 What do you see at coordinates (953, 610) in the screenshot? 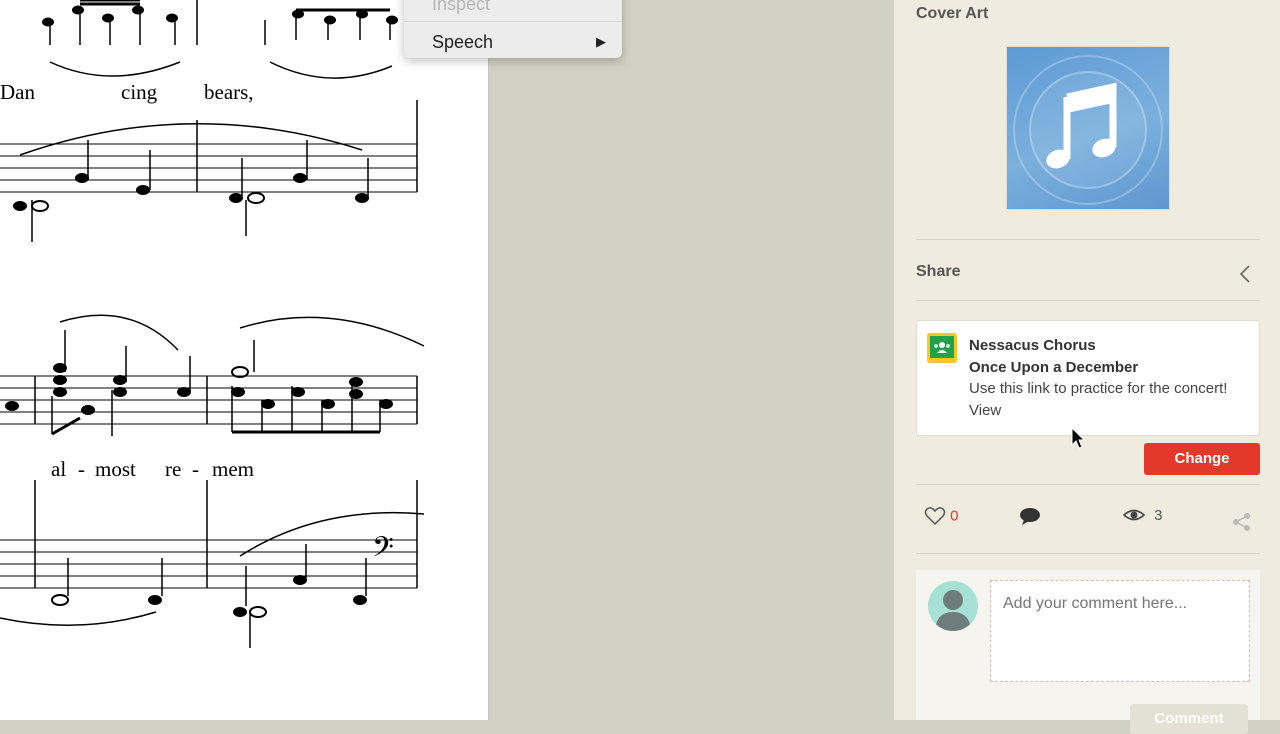
I see `user-silhouette-icon` at bounding box center [953, 610].